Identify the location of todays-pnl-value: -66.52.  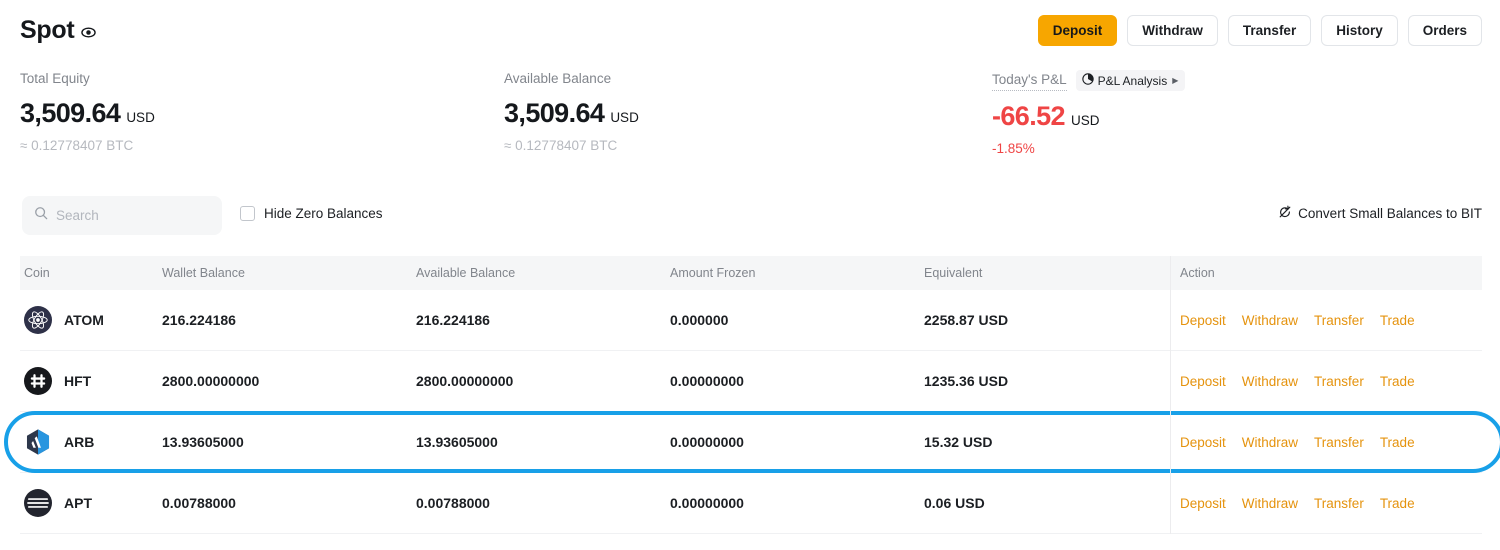
(1029, 116).